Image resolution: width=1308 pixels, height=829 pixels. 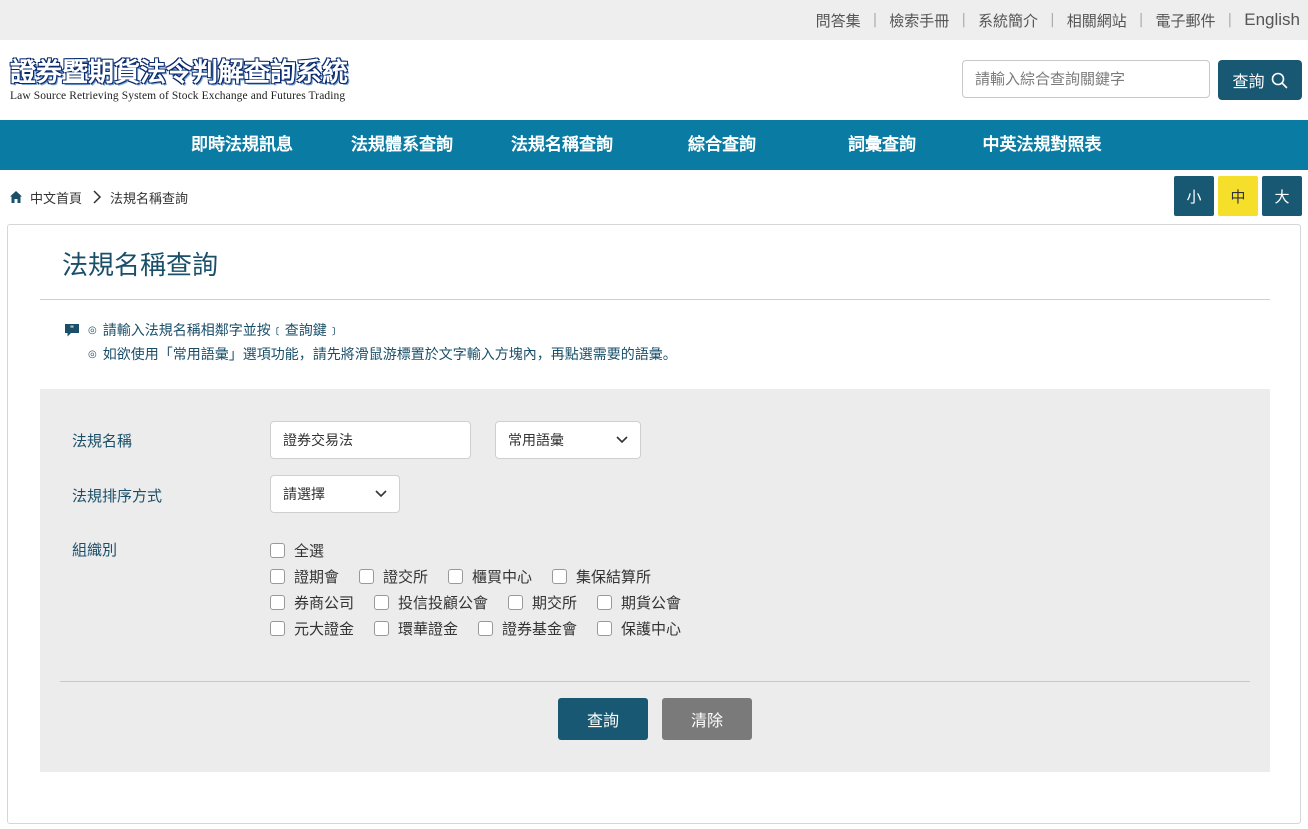 I want to click on chevron-right-icon, so click(x=97, y=197).